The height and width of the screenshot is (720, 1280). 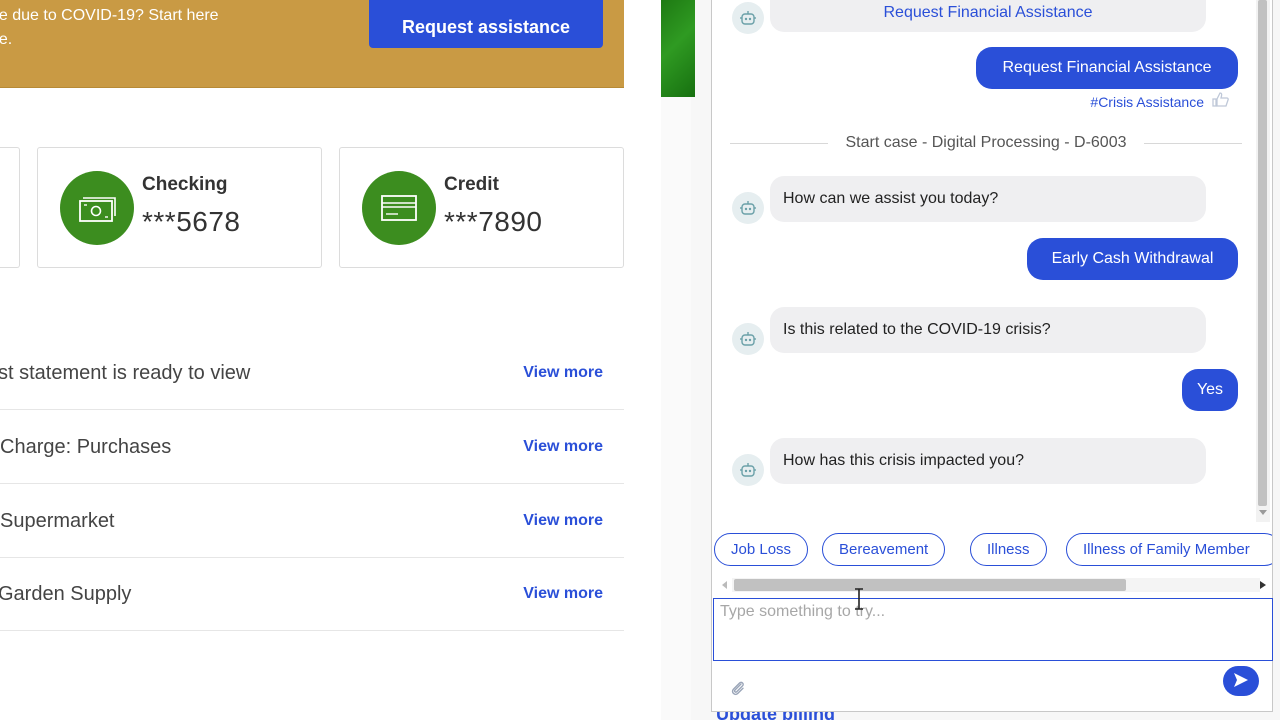 I want to click on text-cursor-icon, so click(x=859, y=599).